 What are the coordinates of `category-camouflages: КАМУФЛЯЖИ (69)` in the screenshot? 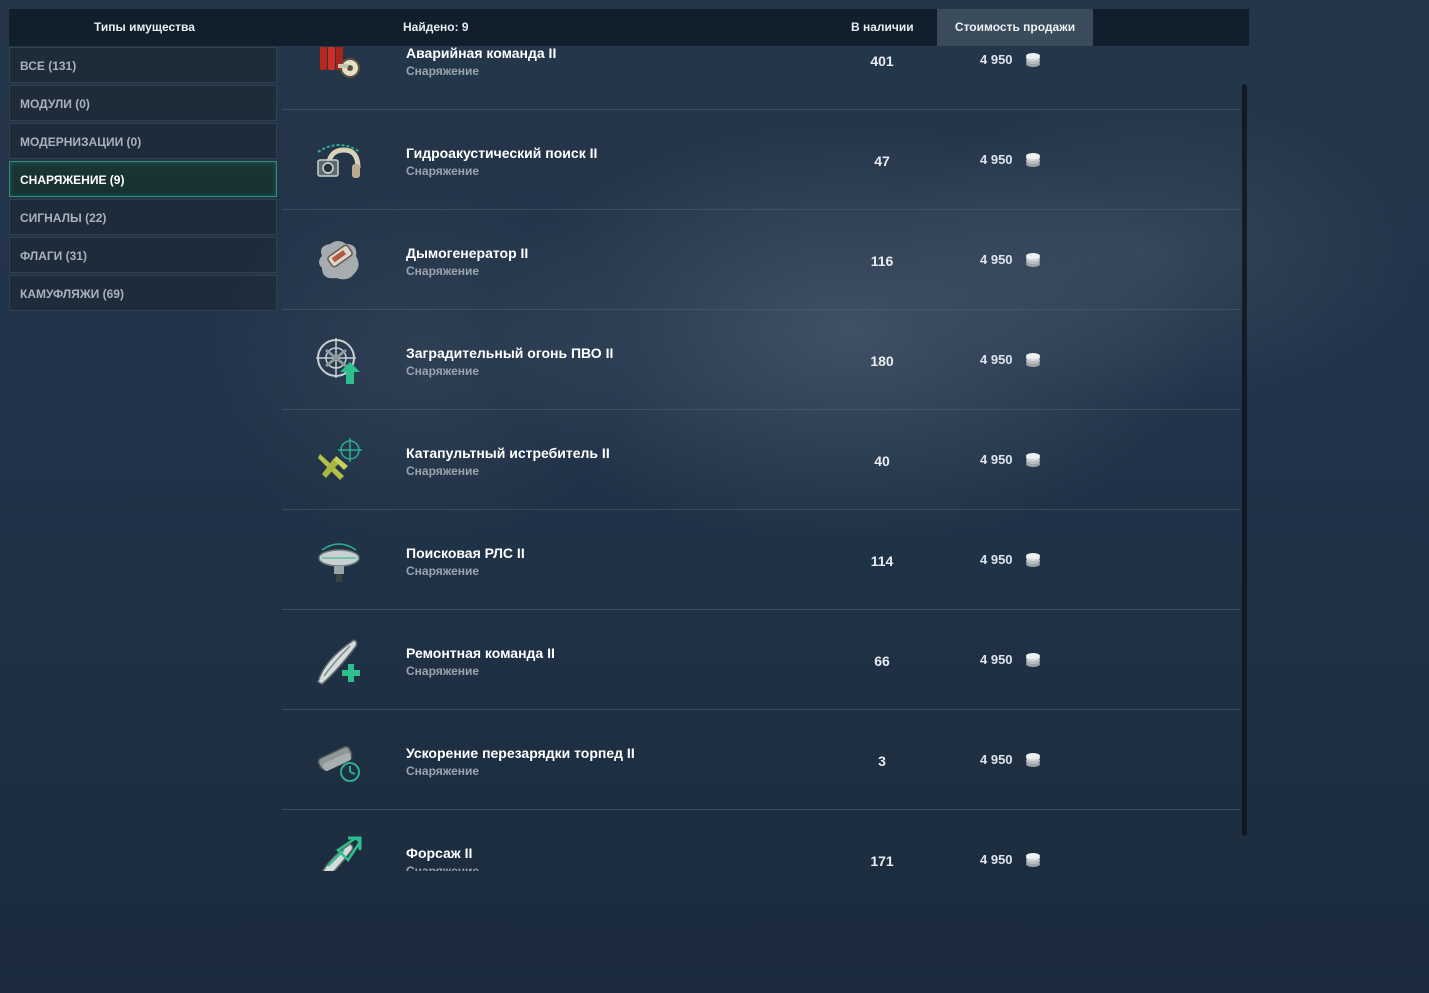 It's located at (143, 293).